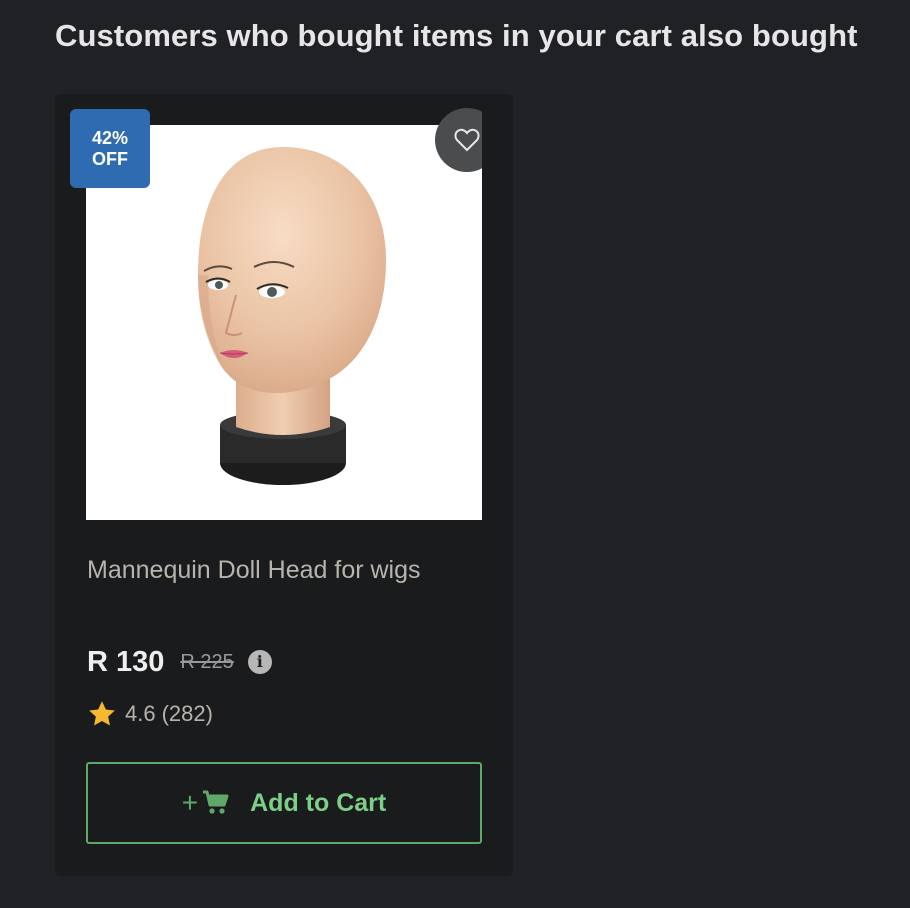 The height and width of the screenshot is (908, 910). I want to click on add-to-cart-button: + Add to Cart, so click(284, 803).